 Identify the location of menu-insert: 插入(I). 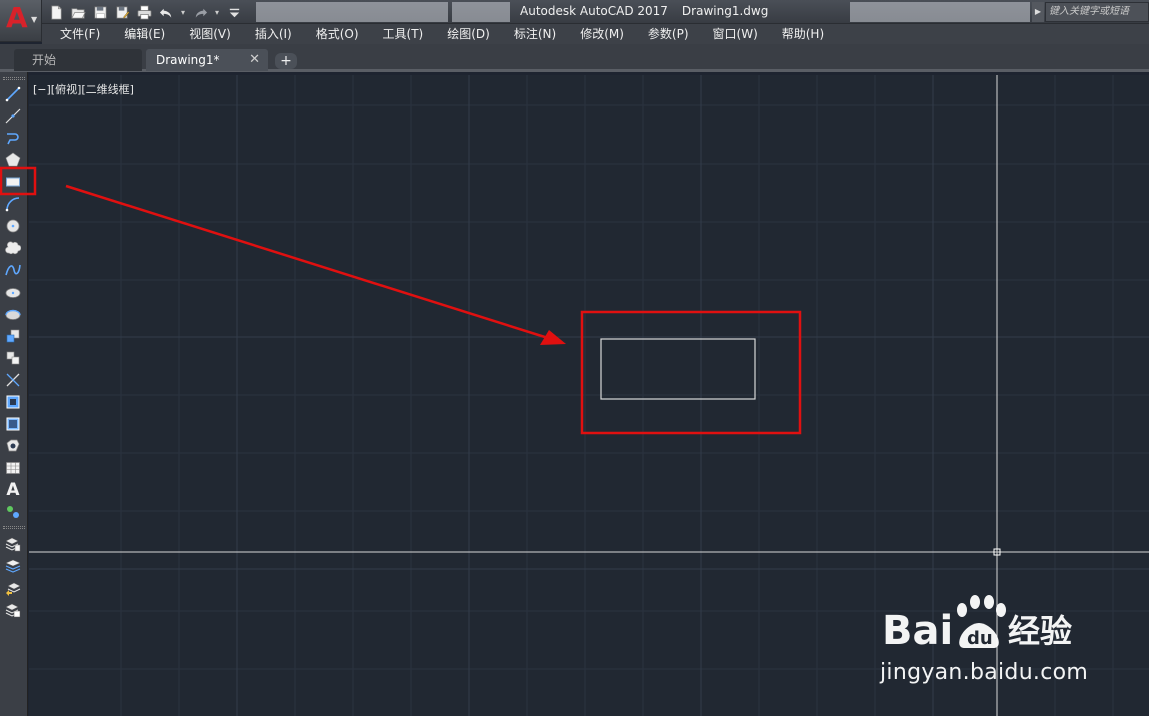
(273, 34).